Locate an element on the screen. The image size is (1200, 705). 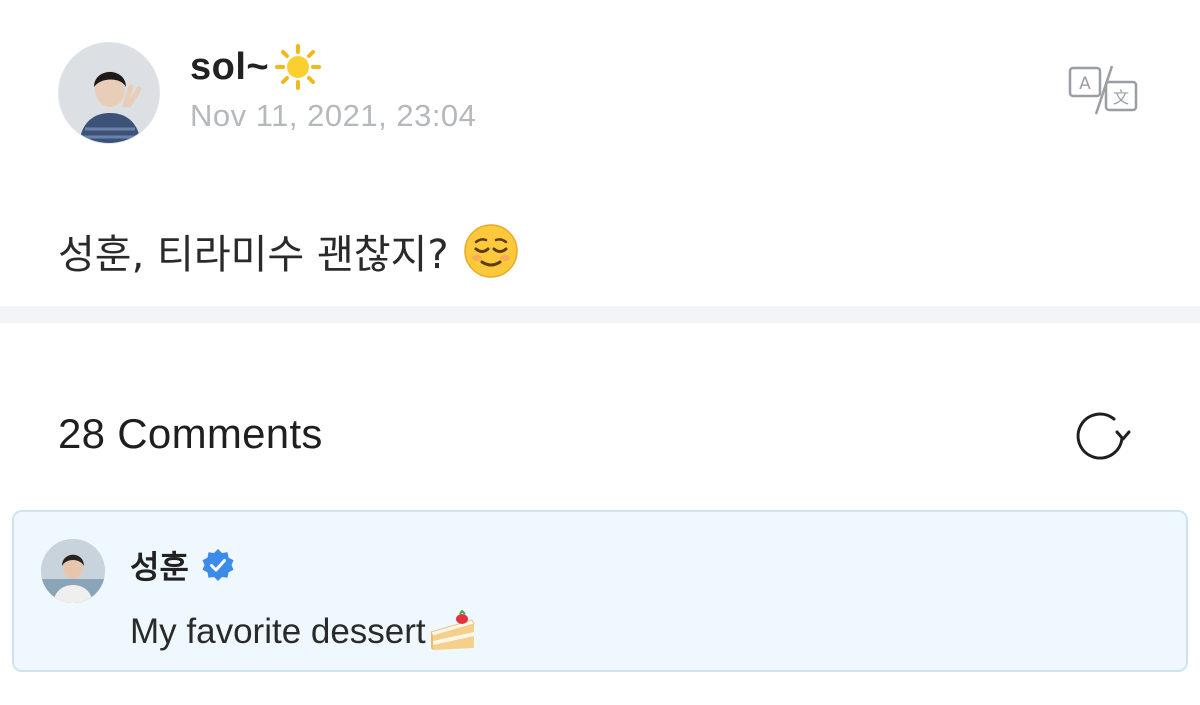
verified-badge-icon is located at coordinates (218, 565).